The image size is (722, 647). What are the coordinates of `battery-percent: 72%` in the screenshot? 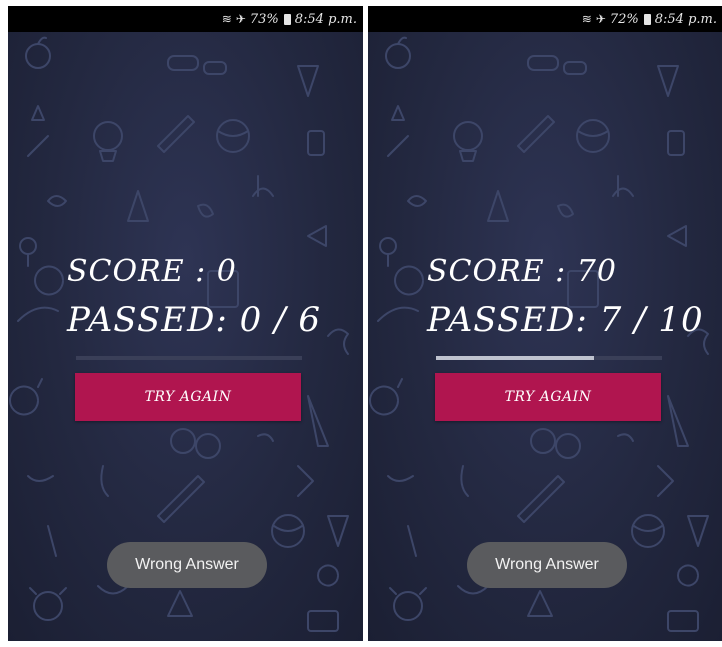 It's located at (624, 19).